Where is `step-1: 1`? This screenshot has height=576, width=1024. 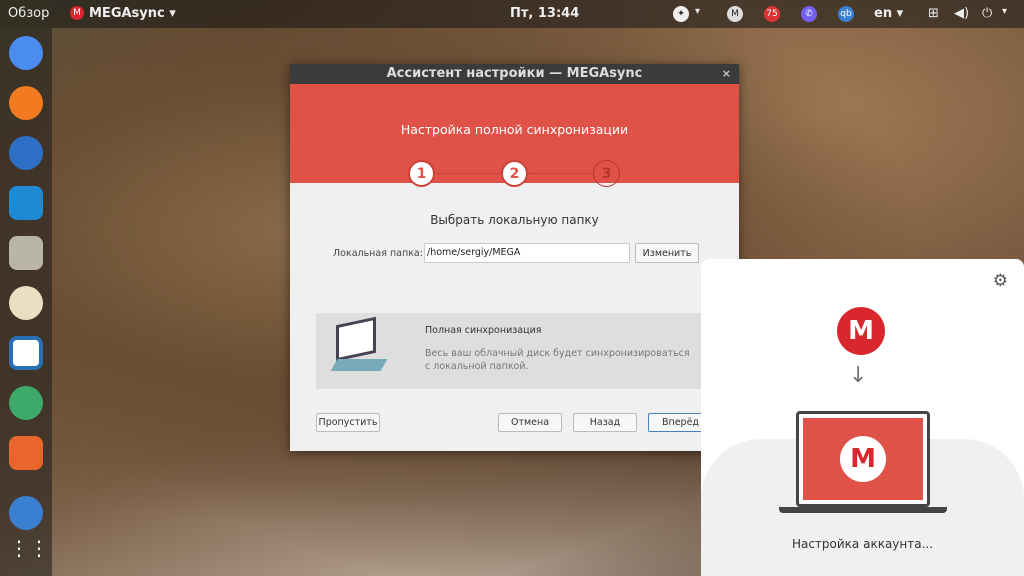
step-1: 1 is located at coordinates (421, 173).